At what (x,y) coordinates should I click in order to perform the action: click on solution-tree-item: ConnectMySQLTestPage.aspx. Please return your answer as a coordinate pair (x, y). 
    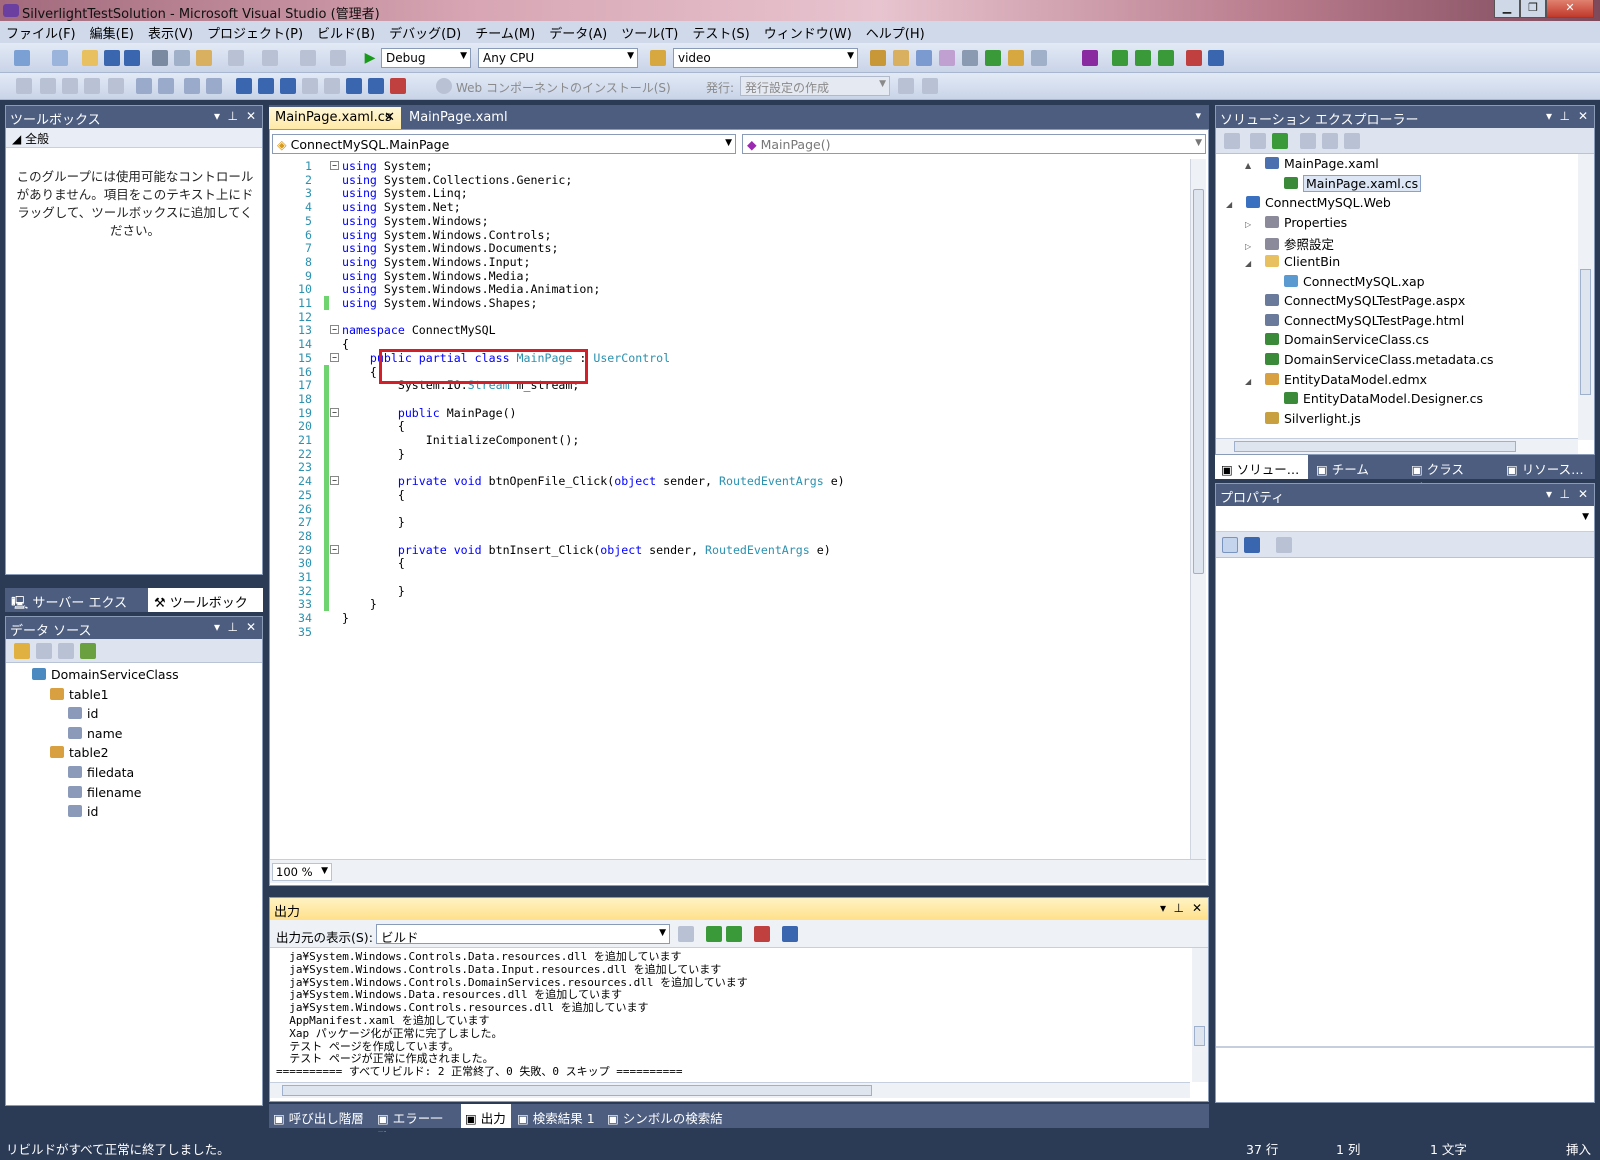
    Looking at the image, I should click on (1355, 300).